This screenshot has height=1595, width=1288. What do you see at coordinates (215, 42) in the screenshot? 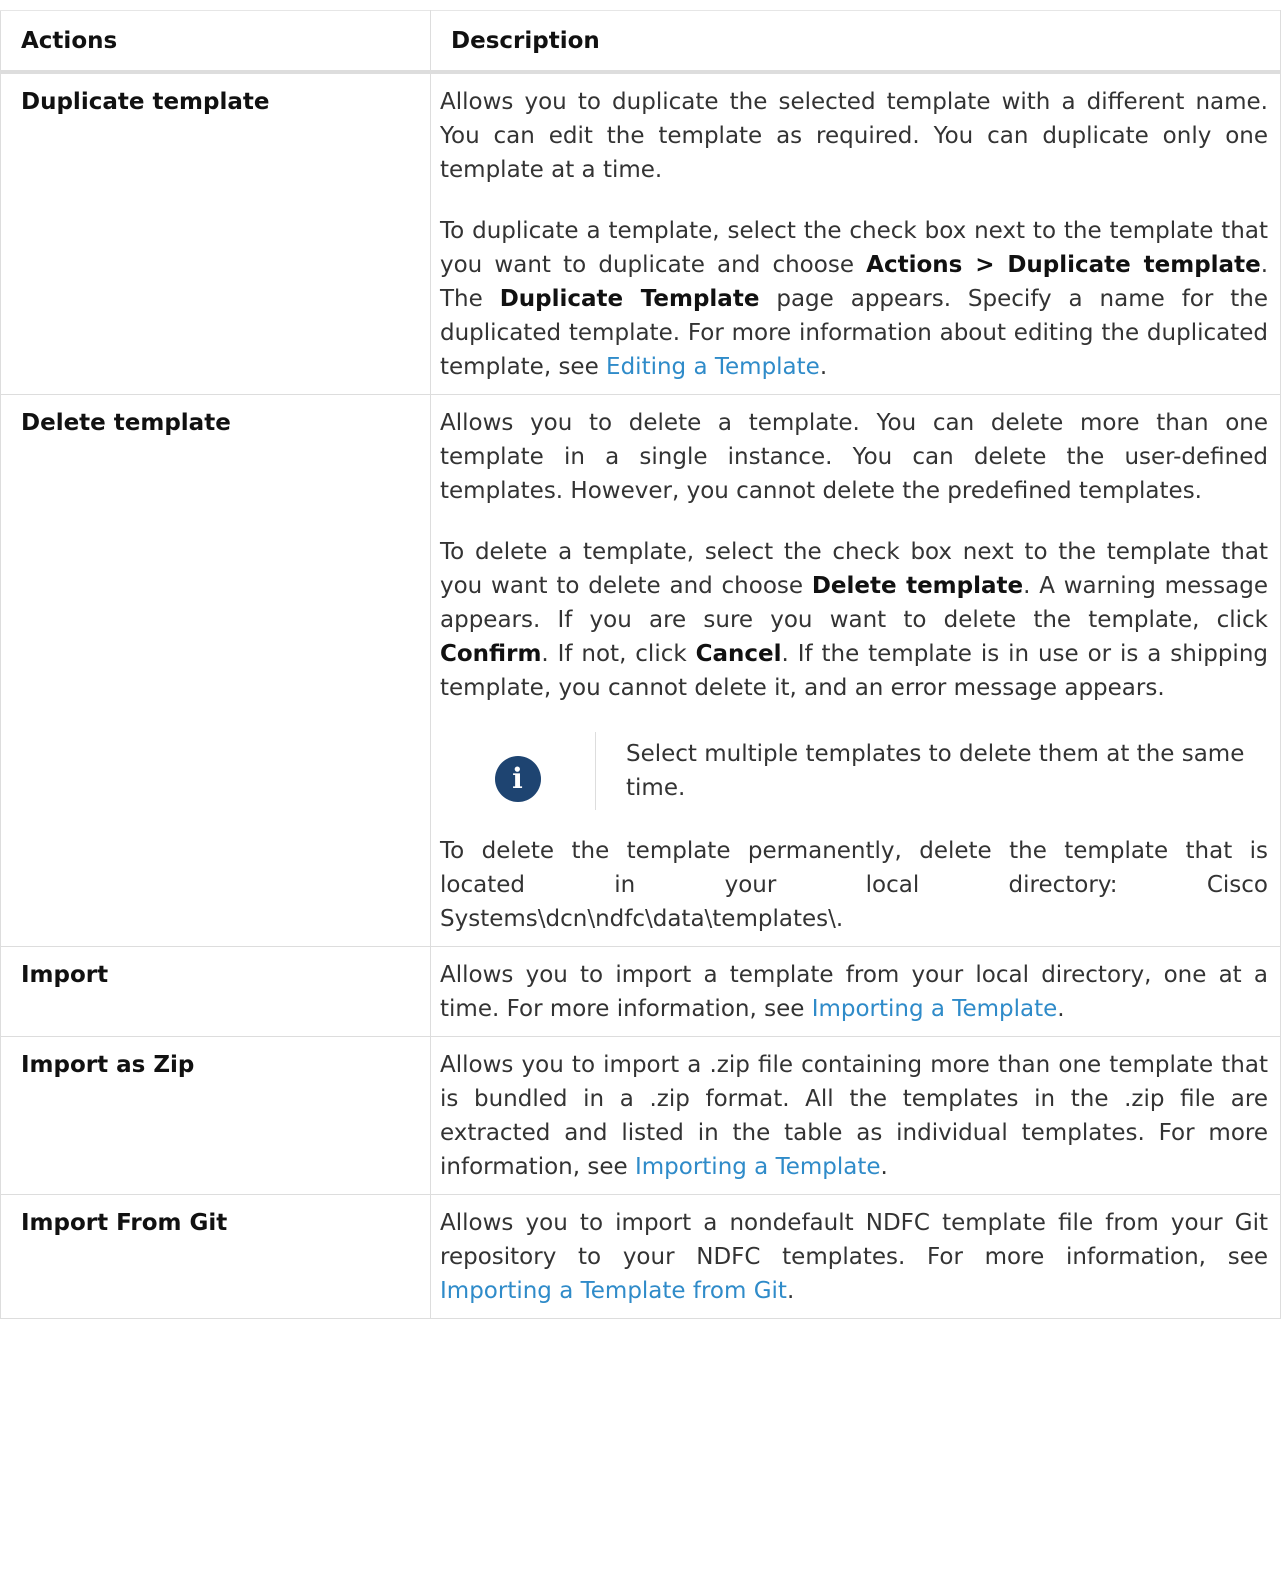
I see `header-actions: Actions` at bounding box center [215, 42].